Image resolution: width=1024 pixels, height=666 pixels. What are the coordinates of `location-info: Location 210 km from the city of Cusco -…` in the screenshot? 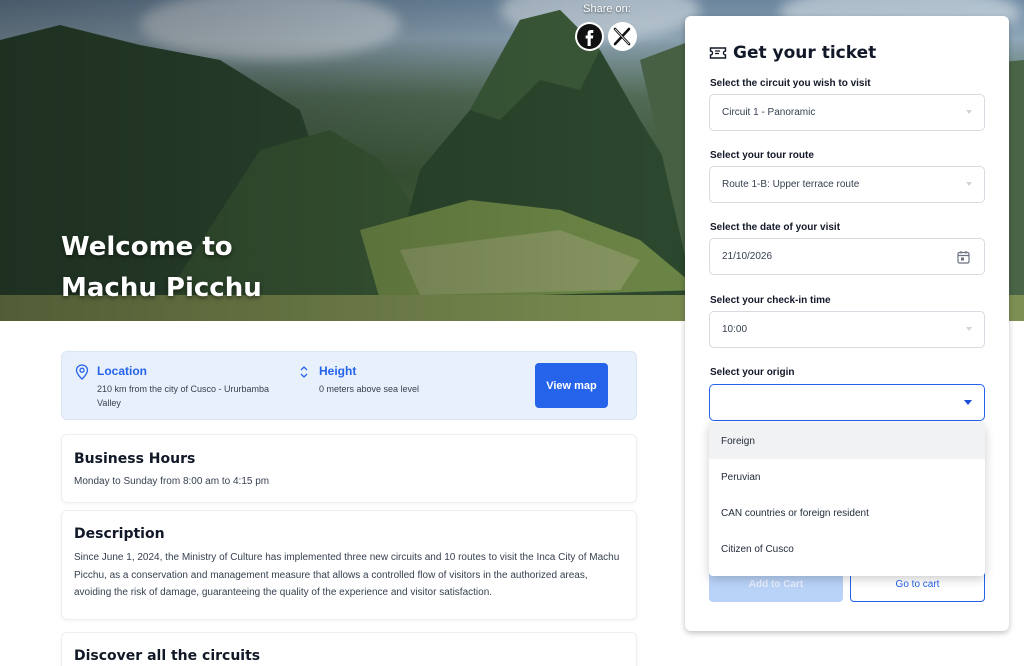 It's located at (187, 387).